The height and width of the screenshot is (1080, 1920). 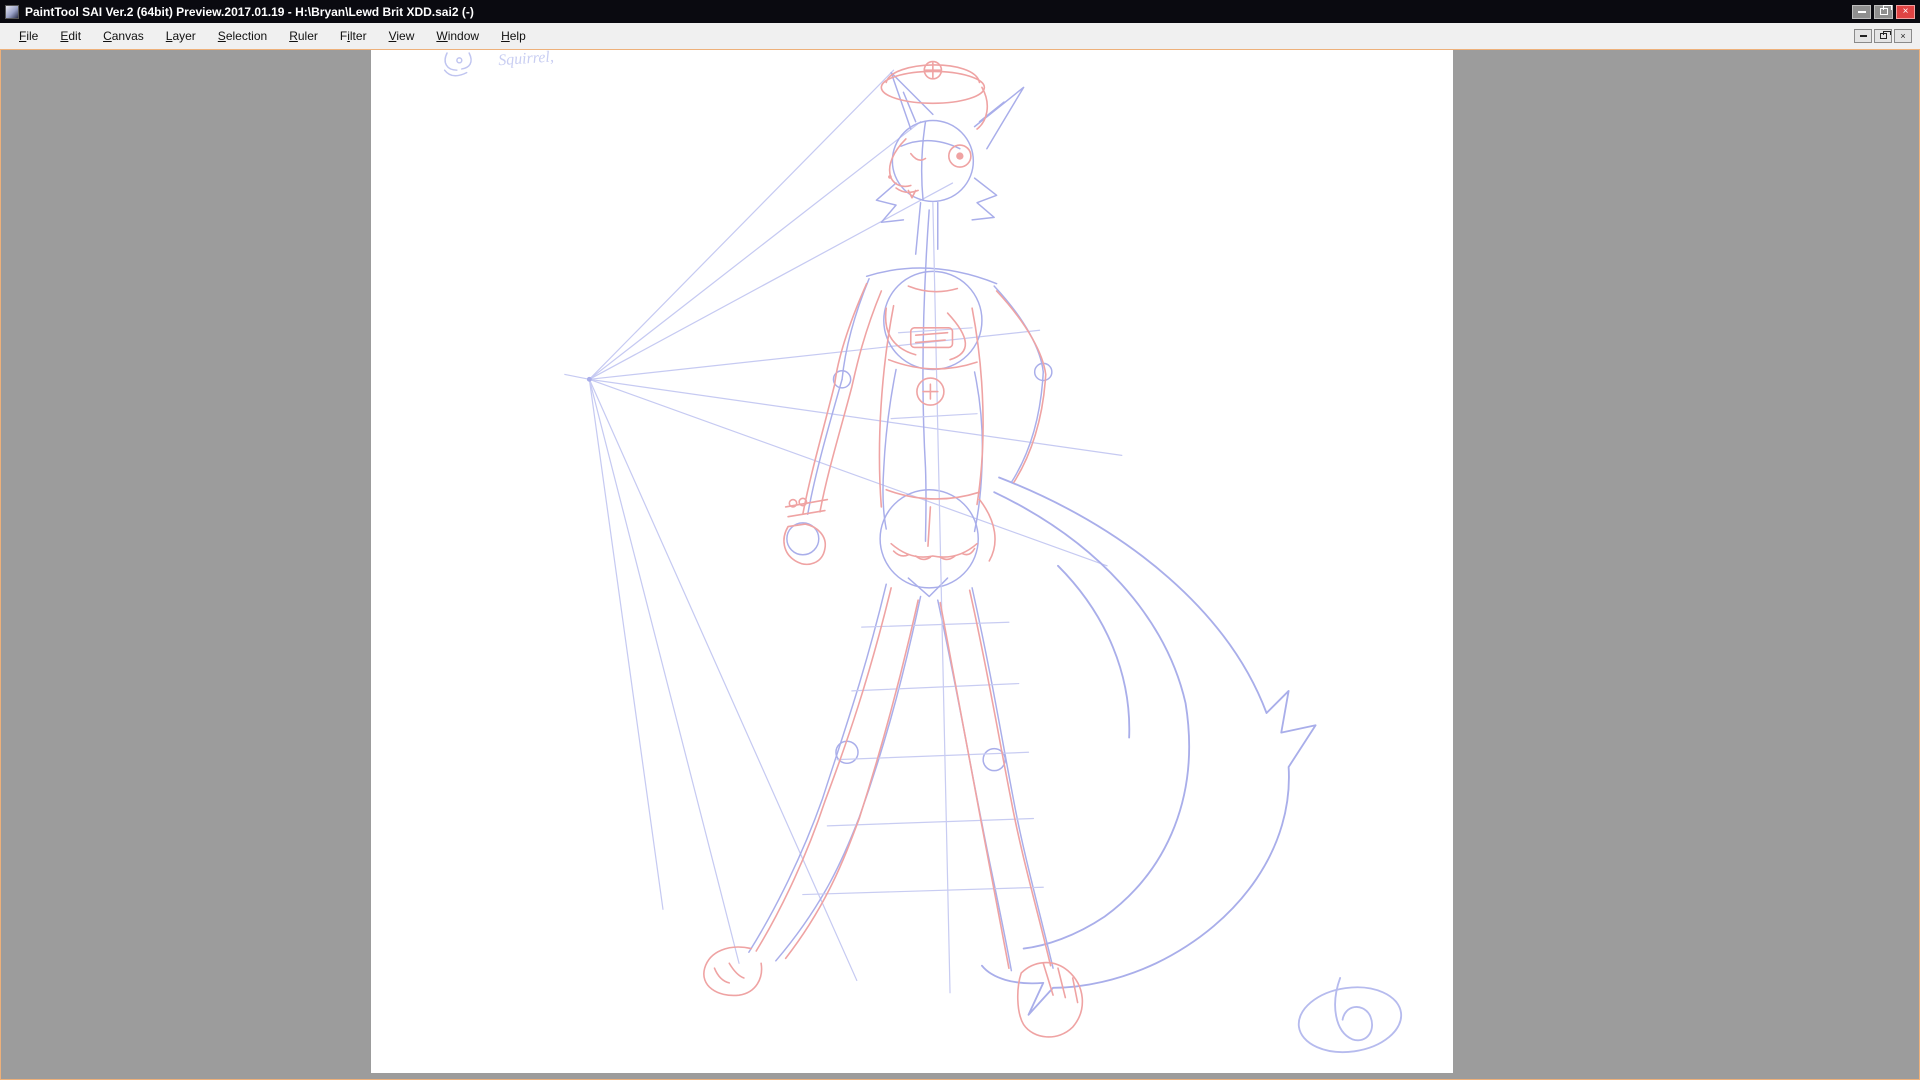 I want to click on mdi-minimize-icon, so click(x=1863, y=36).